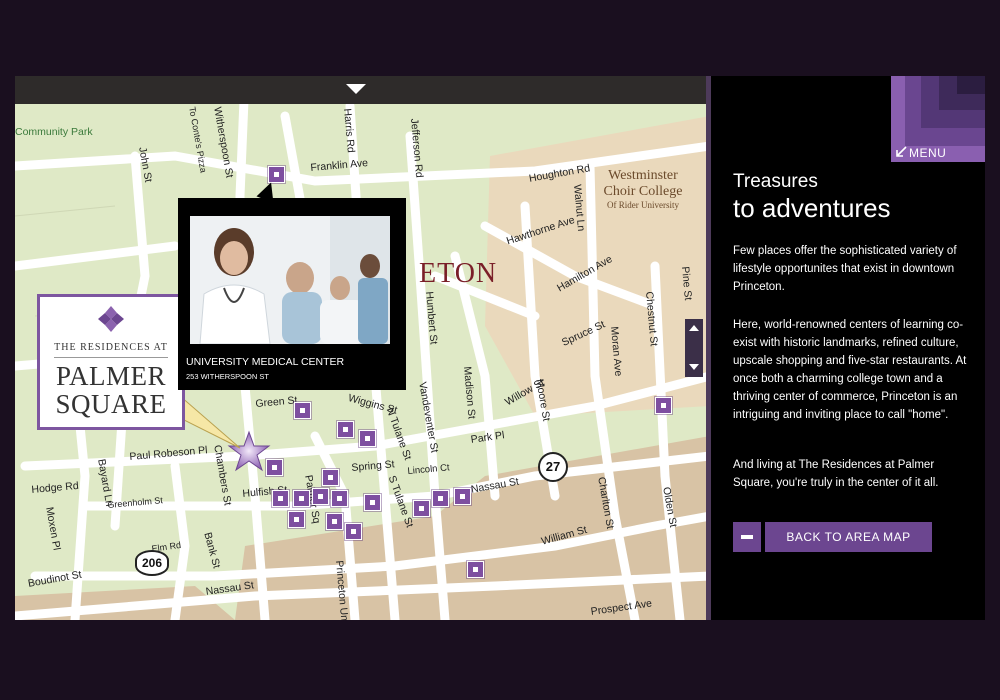  Describe the element at coordinates (694, 348) in the screenshot. I see `map-scroll-control` at that location.